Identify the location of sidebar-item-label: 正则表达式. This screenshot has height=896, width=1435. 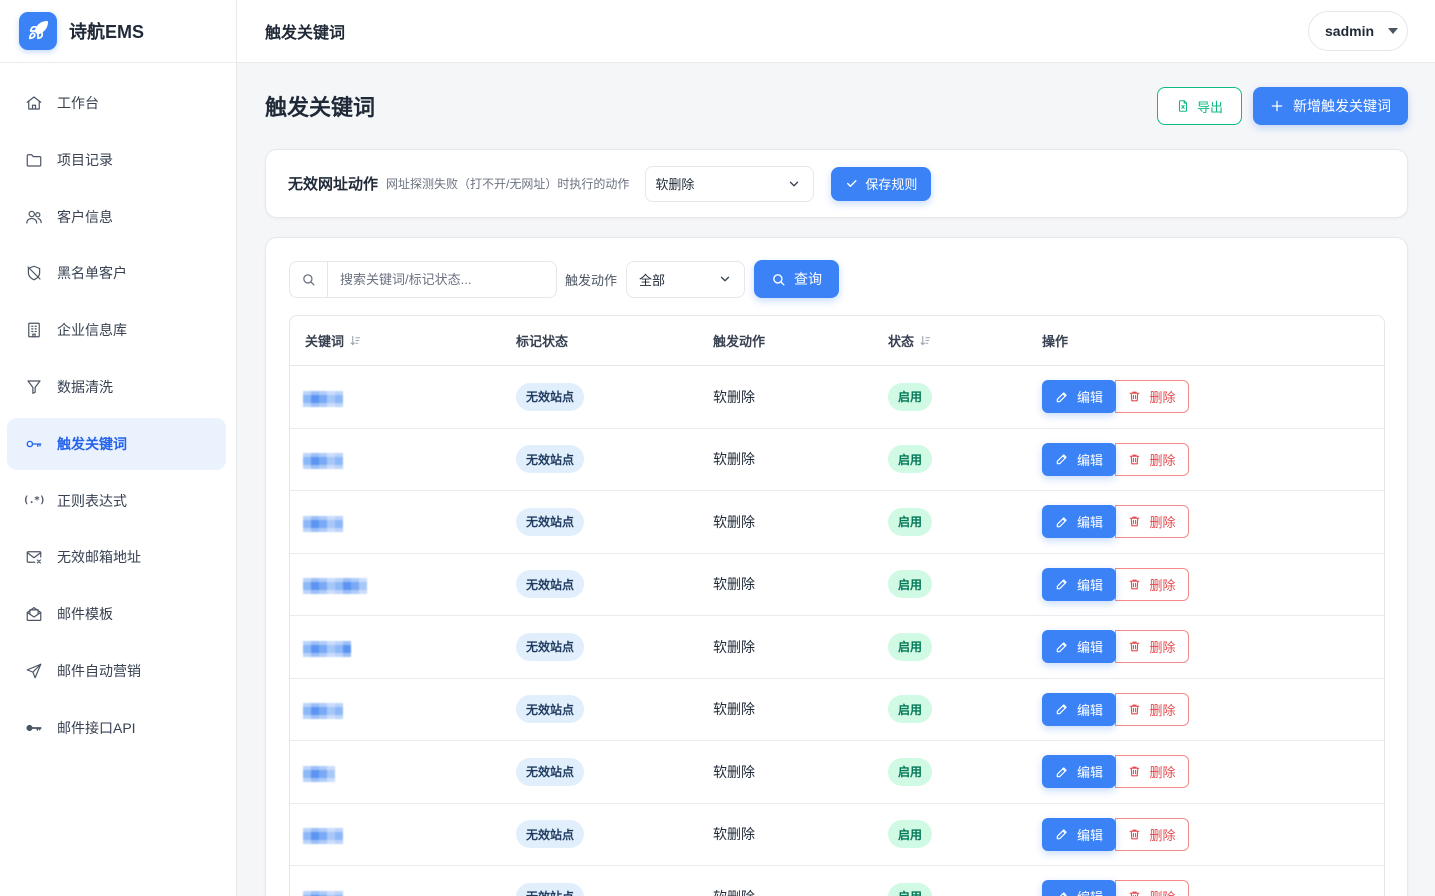
(92, 500).